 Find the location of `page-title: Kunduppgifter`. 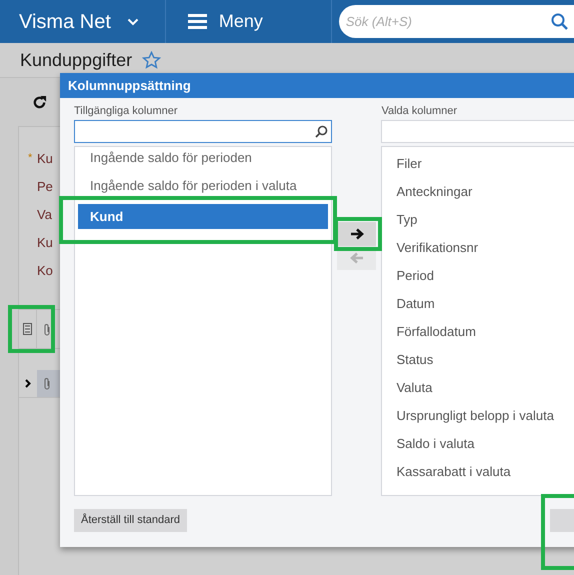

page-title: Kunduppgifter is located at coordinates (76, 60).